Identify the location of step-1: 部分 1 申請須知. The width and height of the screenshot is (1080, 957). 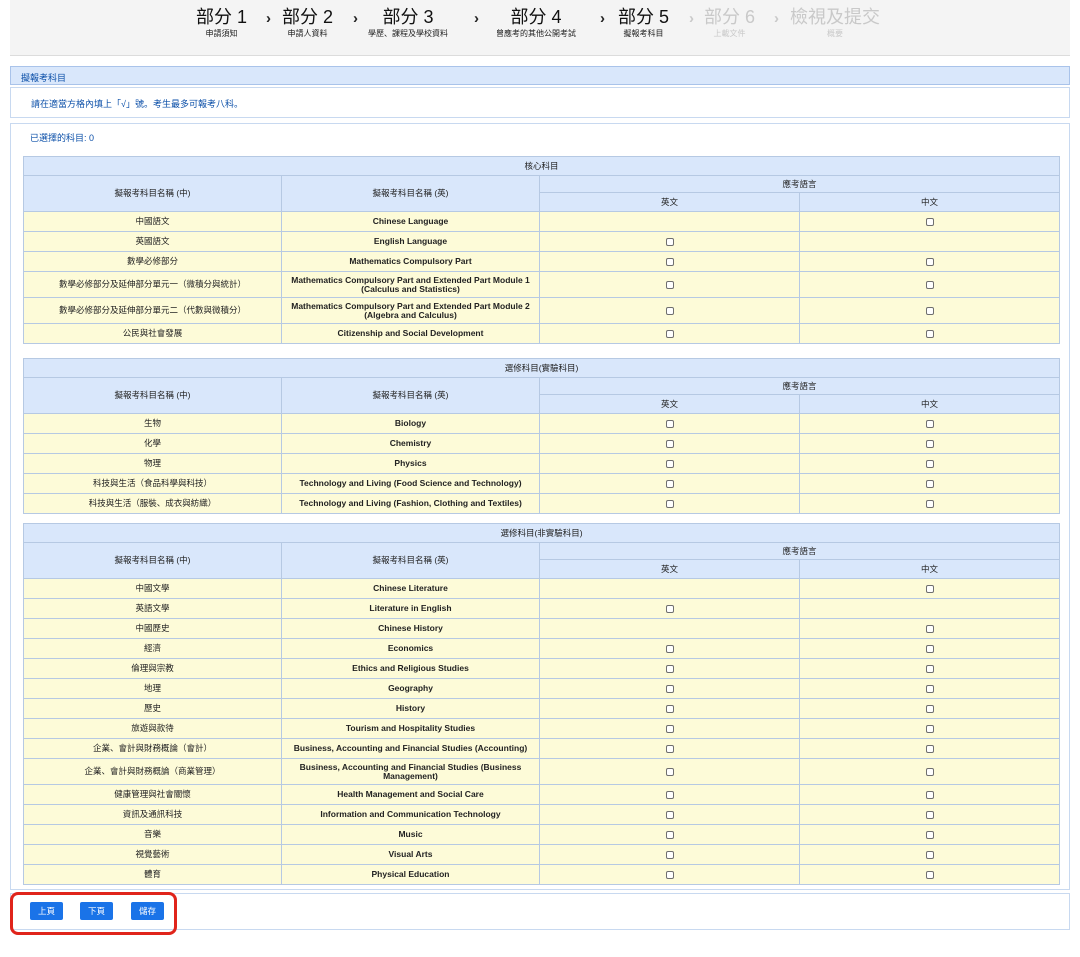
(221, 23).